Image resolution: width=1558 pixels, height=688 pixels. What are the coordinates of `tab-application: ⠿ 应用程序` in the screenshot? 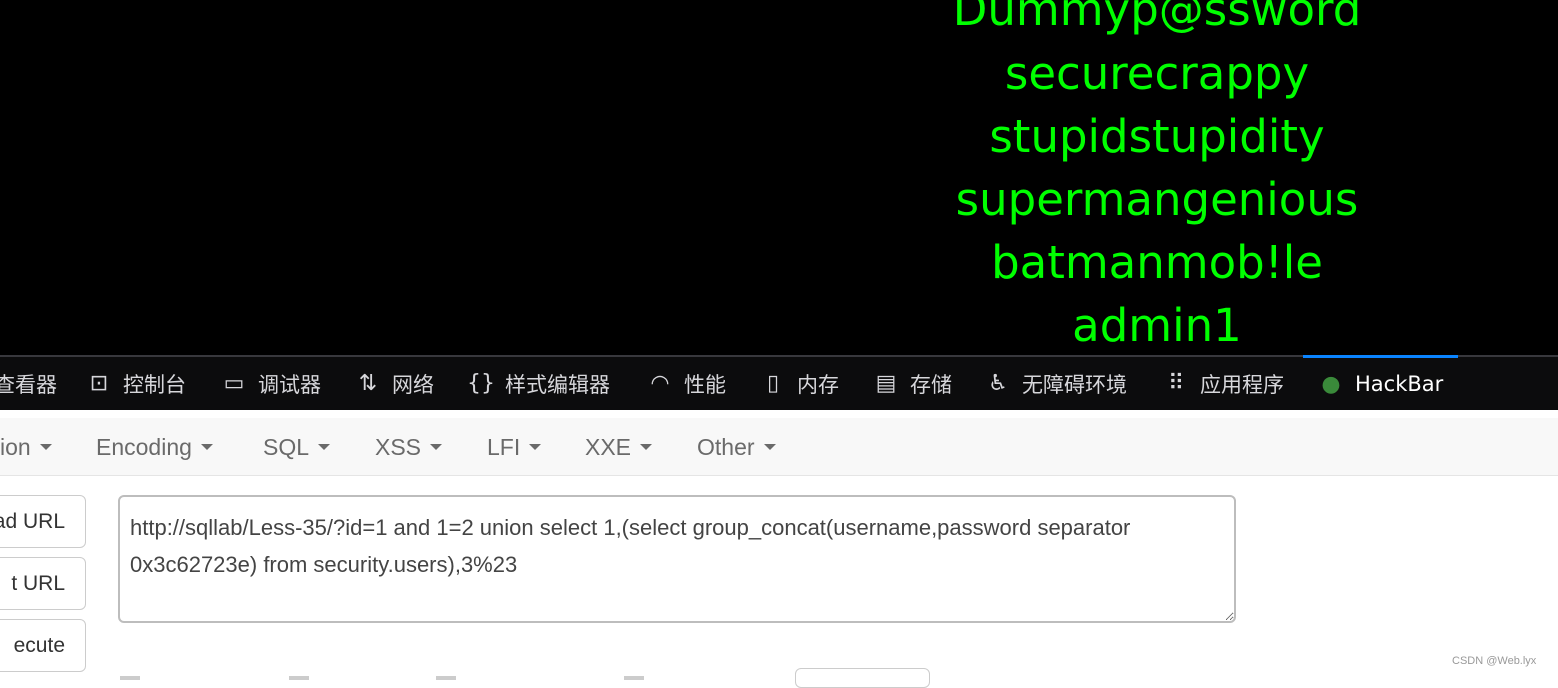 It's located at (1223, 383).